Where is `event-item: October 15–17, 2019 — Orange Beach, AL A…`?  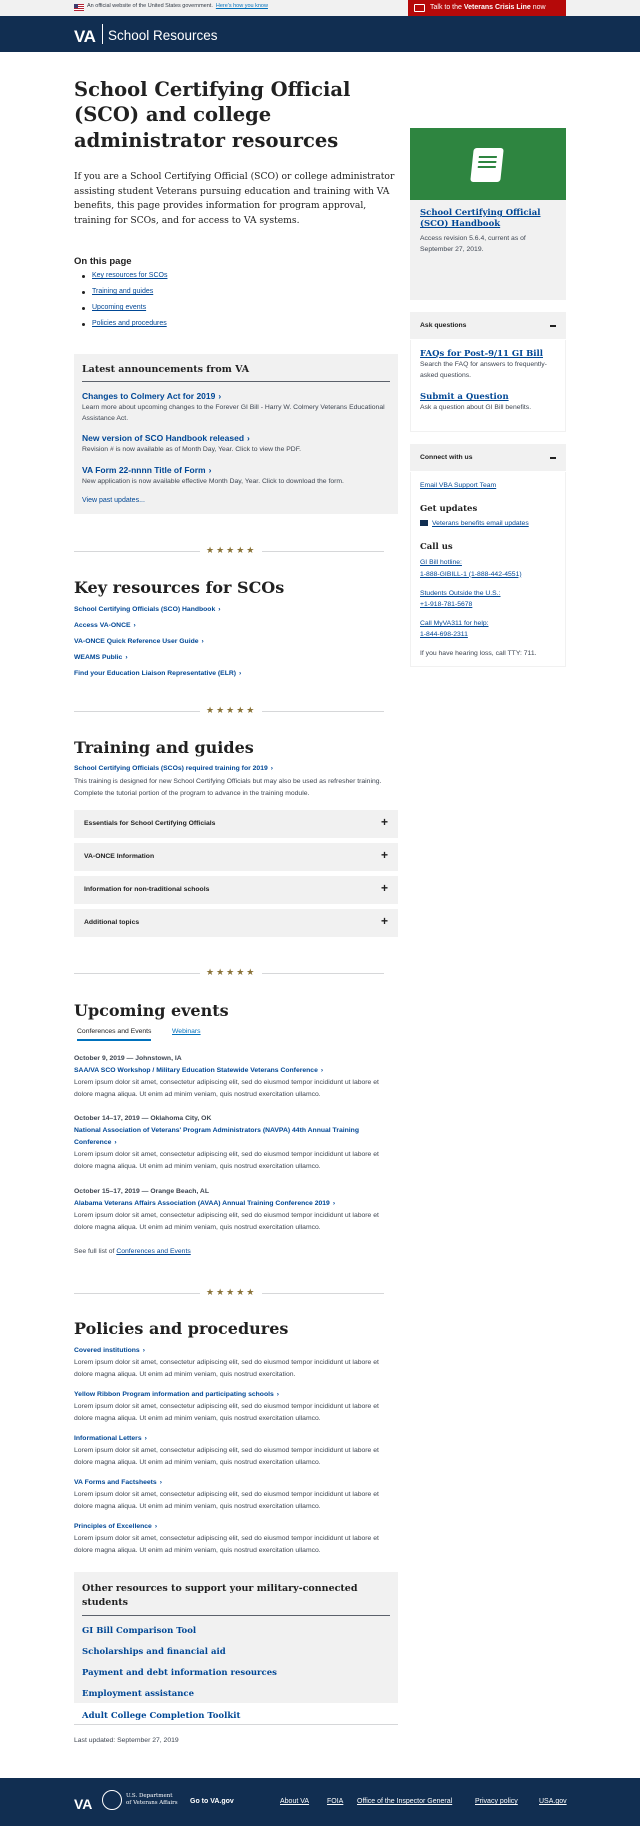
event-item: October 15–17, 2019 — Orange Beach, AL A… is located at coordinates (234, 1210).